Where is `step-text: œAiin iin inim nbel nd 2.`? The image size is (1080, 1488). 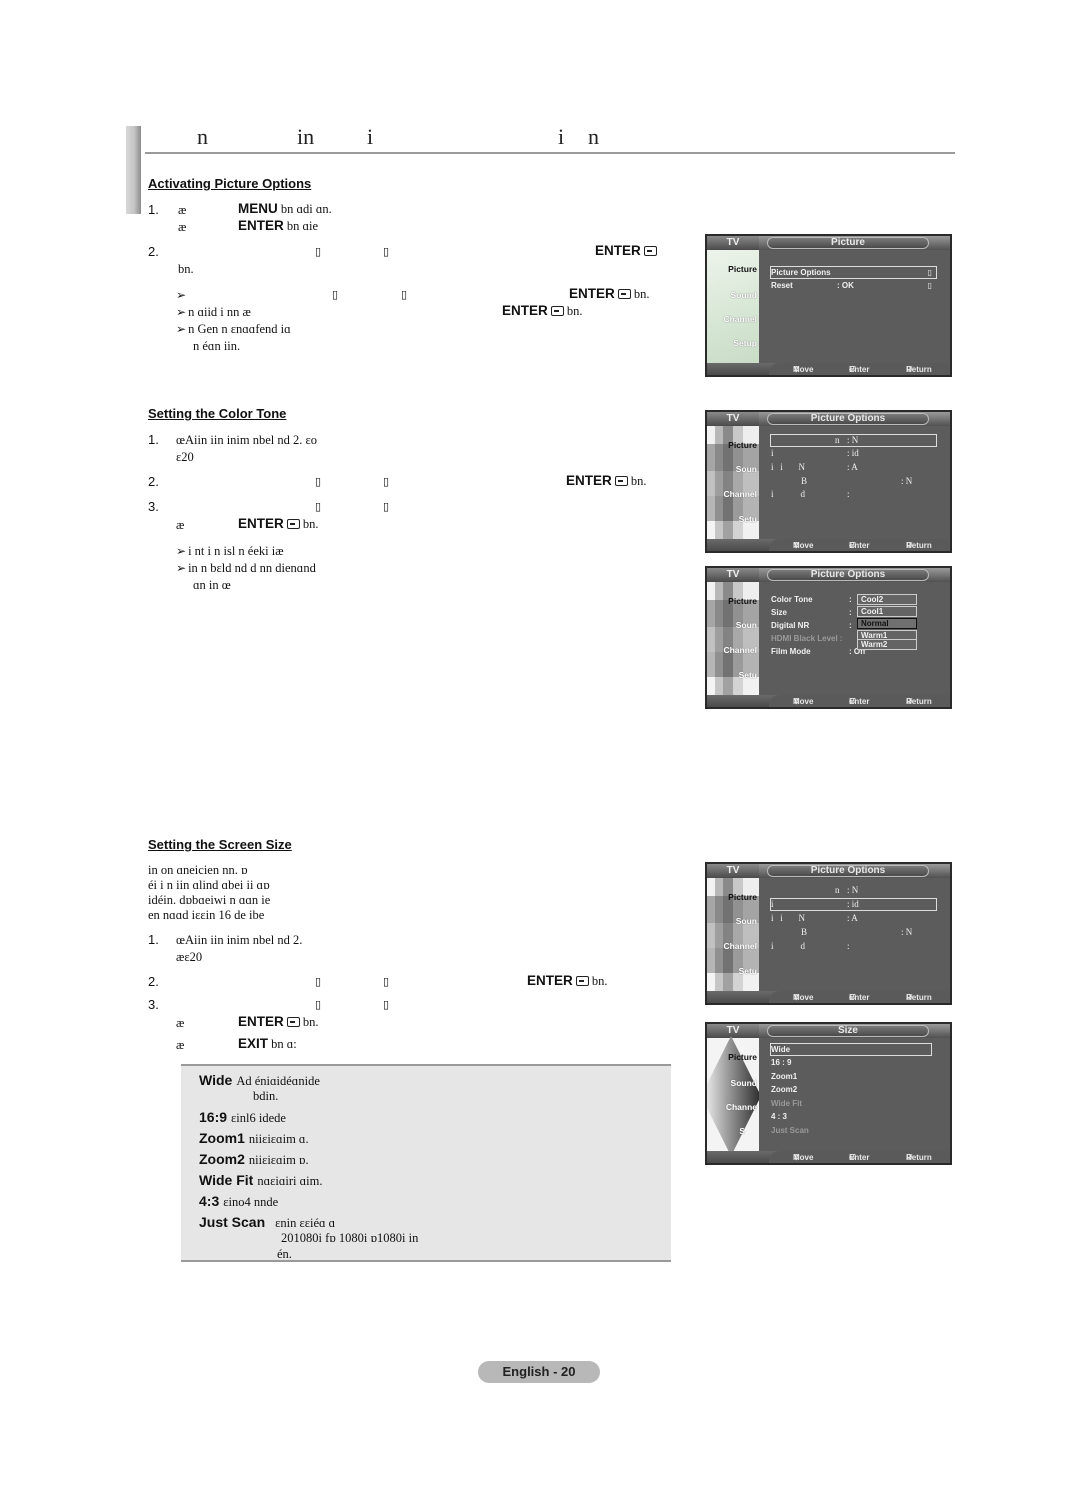 step-text: œAiin iin inim nbel nd 2. is located at coordinates (239, 940).